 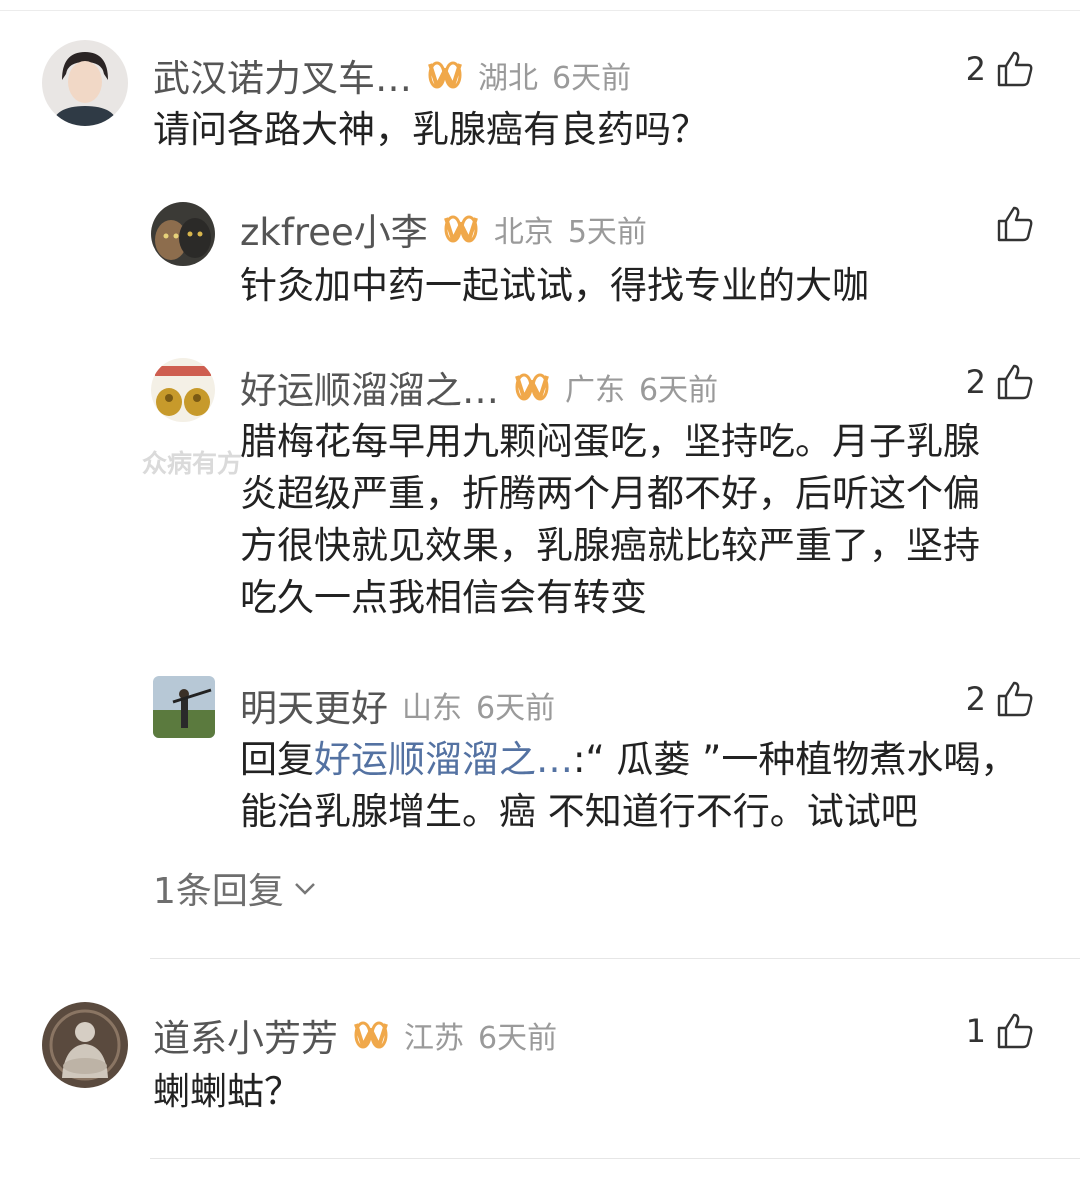 I want to click on author-name: 明天更好, so click(x=314, y=705).